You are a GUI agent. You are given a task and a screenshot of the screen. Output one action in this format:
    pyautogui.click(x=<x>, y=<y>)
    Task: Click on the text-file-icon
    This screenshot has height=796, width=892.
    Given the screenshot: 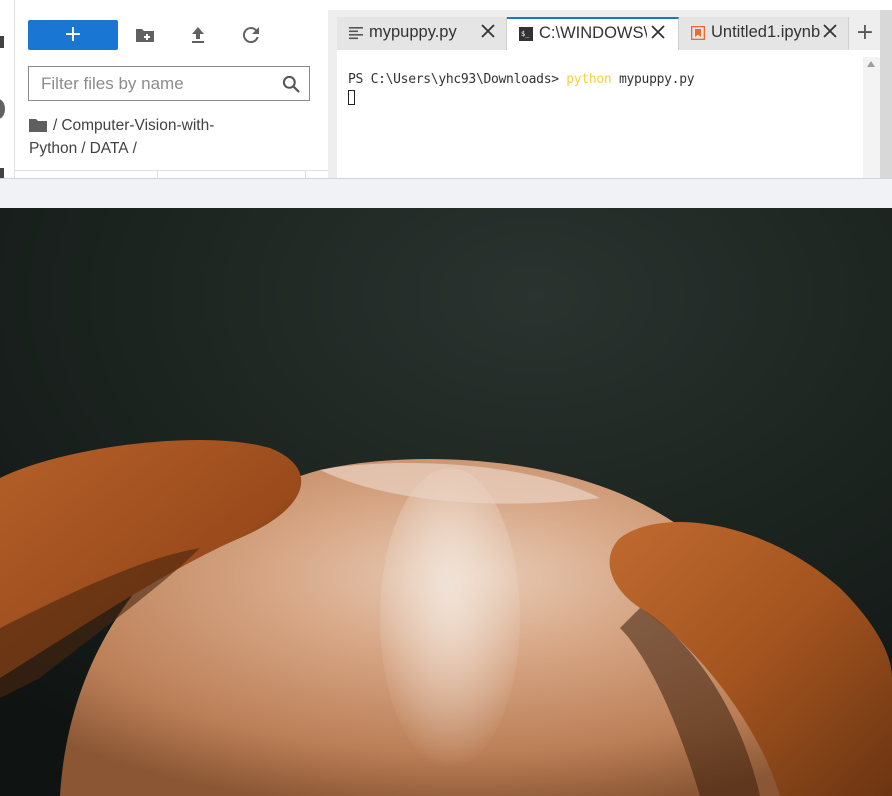 What is the action you would take?
    pyautogui.click(x=356, y=33)
    